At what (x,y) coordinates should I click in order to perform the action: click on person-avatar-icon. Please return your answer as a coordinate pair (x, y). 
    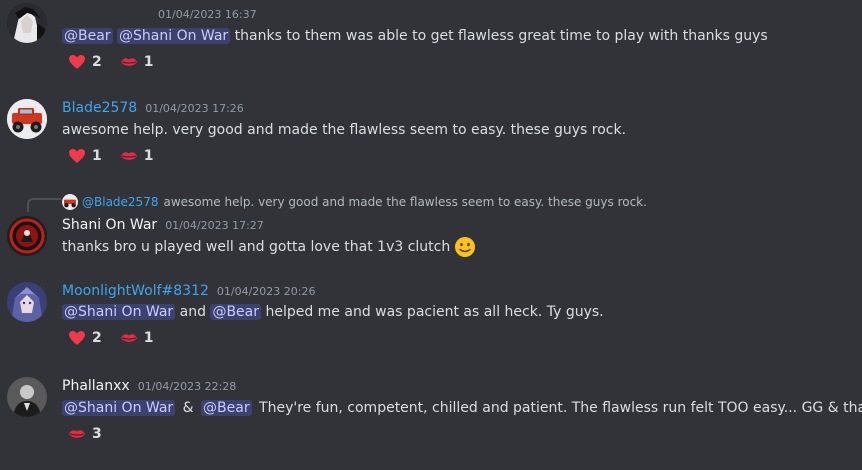
    Looking at the image, I should click on (27, 397).